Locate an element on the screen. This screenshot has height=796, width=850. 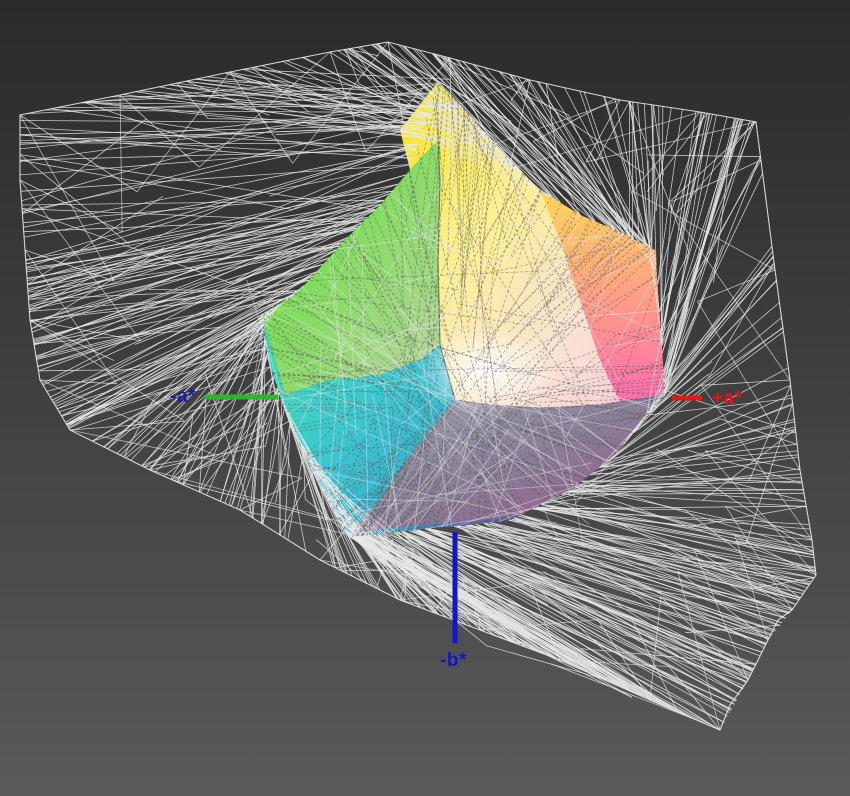
axis-label-pos-a: +a* is located at coordinates (727, 398).